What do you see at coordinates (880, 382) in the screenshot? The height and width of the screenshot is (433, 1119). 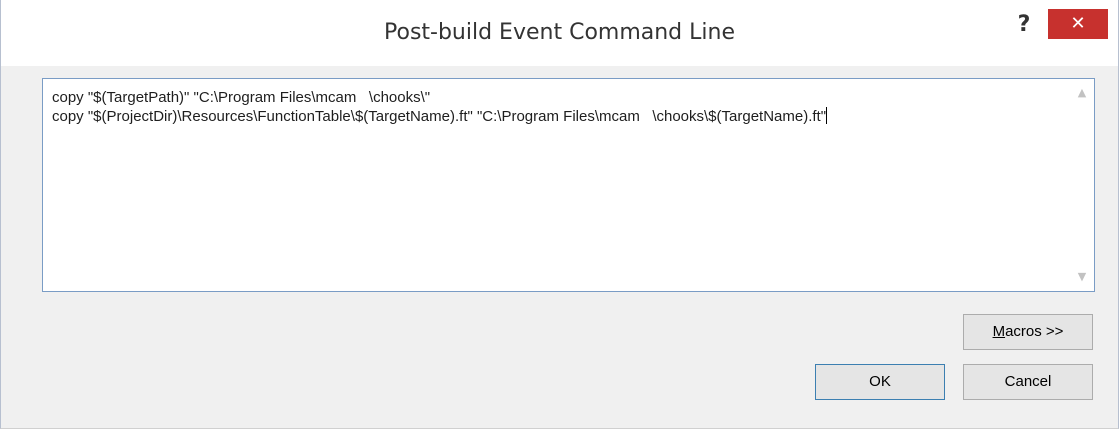 I see `ok-button: OK` at bounding box center [880, 382].